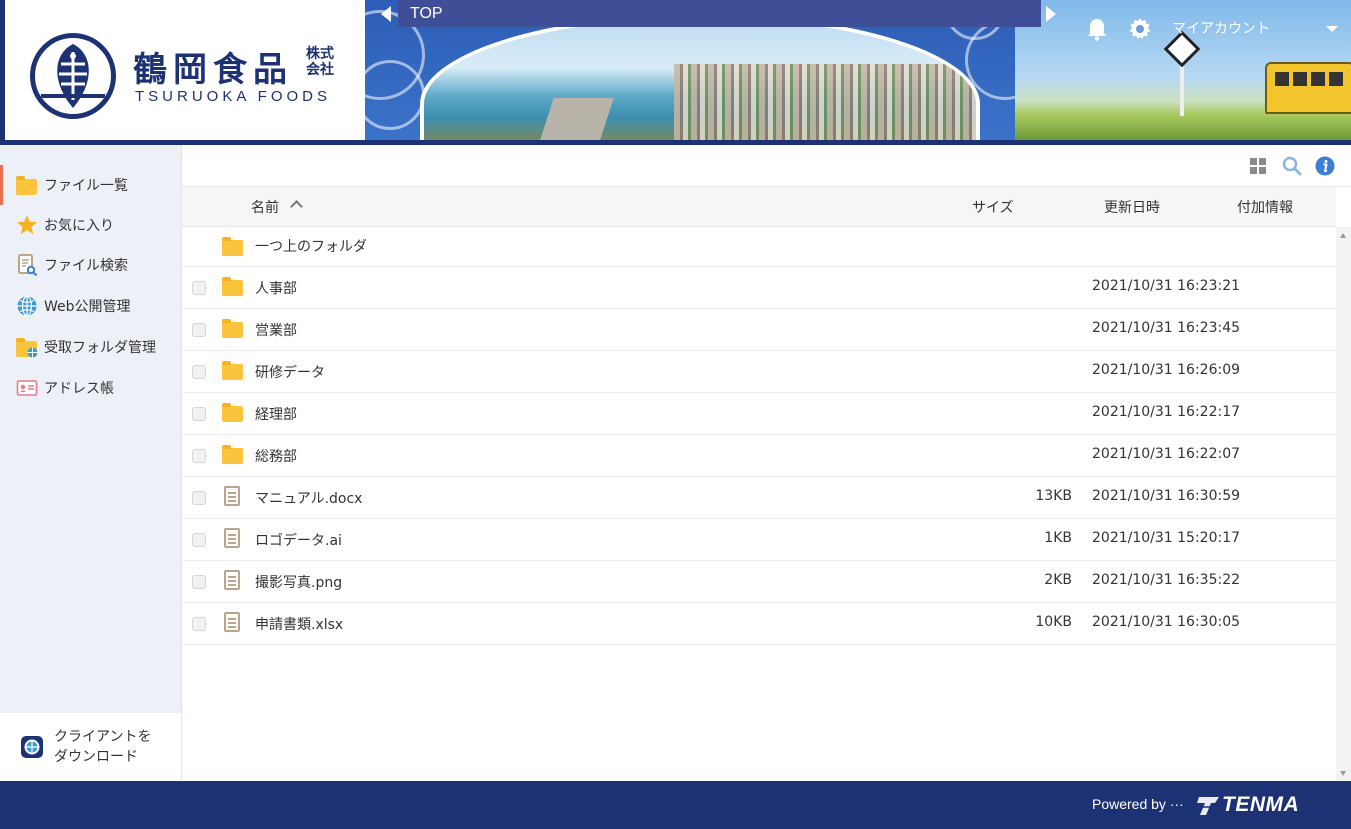 Image resolution: width=1351 pixels, height=829 pixels. Describe the element at coordinates (103, 737) in the screenshot. I see `download-label-line1: クライアントを` at that location.